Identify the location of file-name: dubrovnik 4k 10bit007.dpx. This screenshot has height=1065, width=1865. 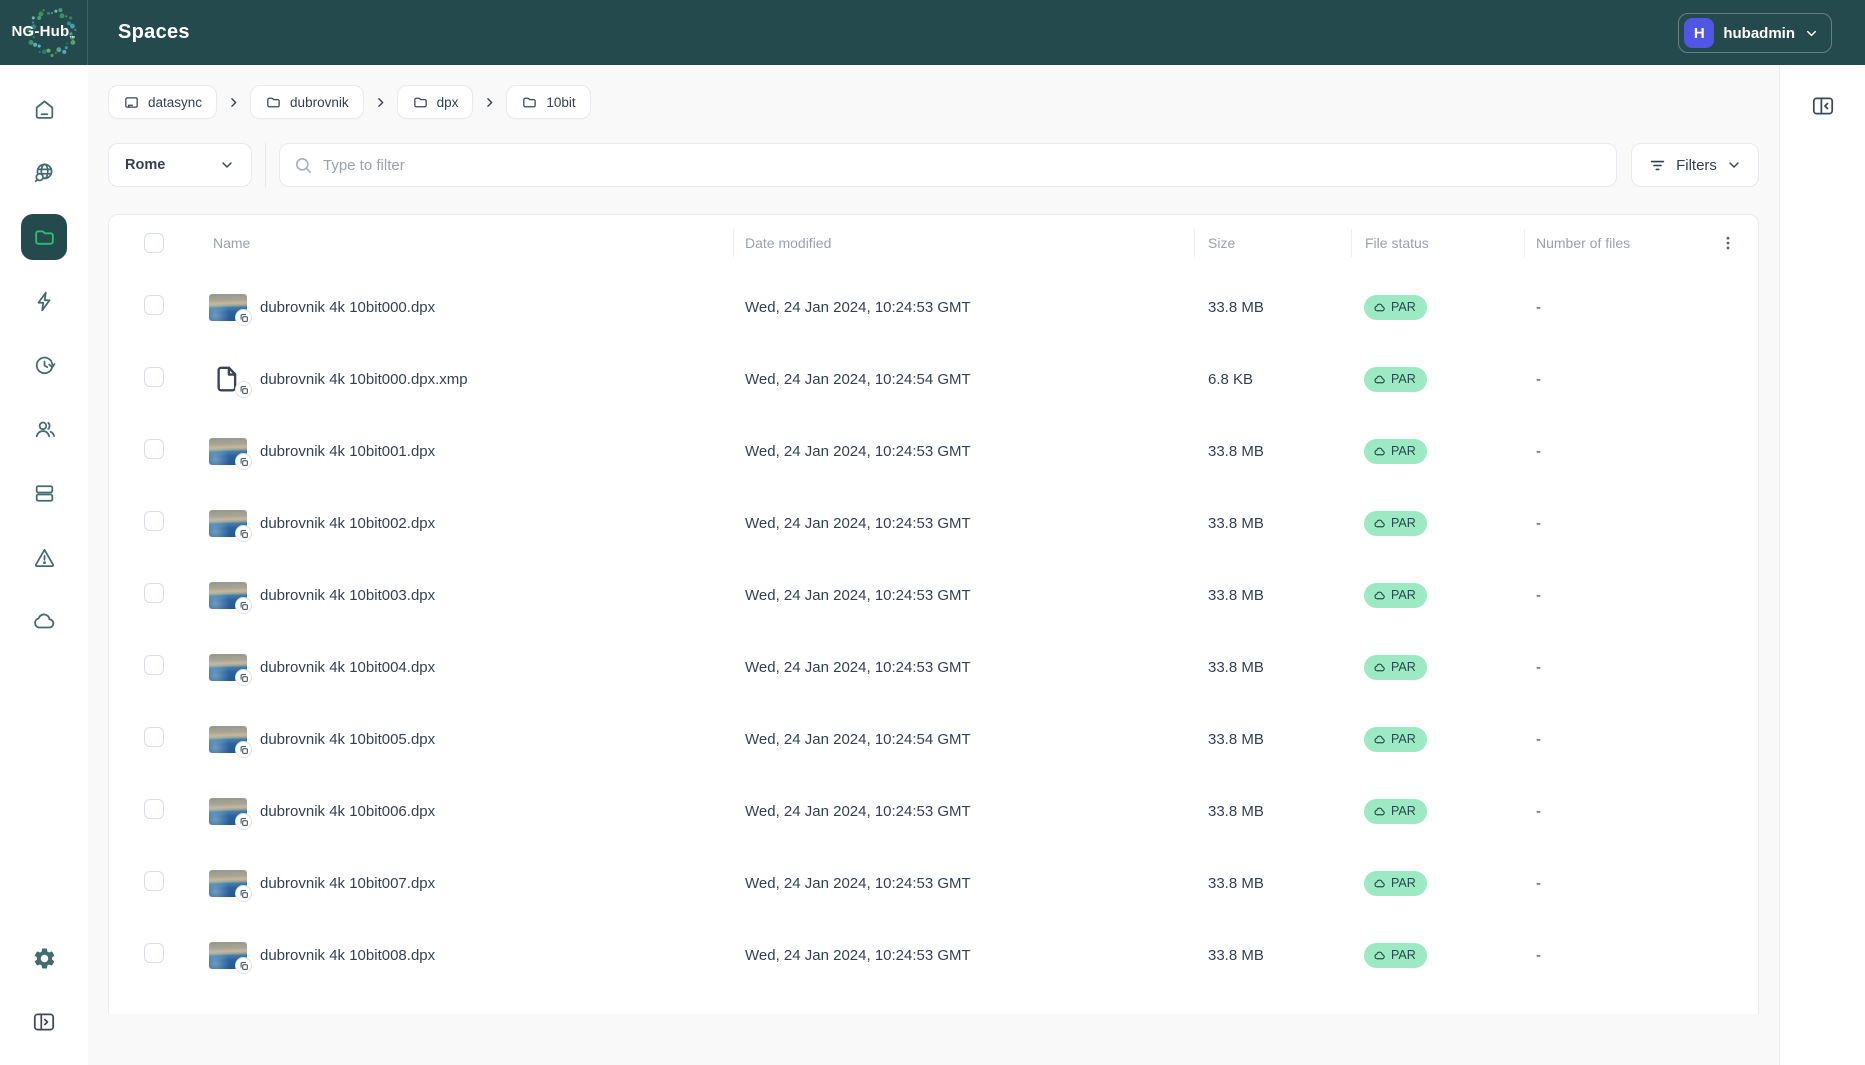
(347, 883).